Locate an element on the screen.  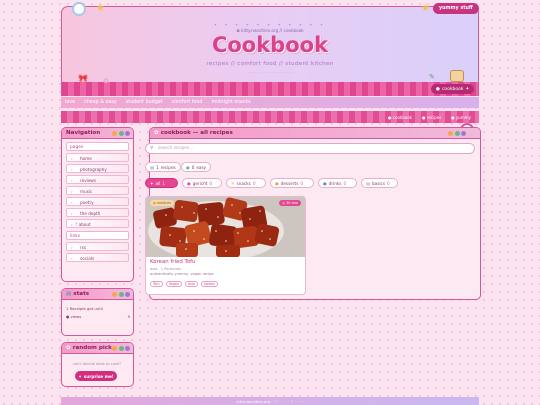
stats-views-text: views is located at coordinates (76, 316).